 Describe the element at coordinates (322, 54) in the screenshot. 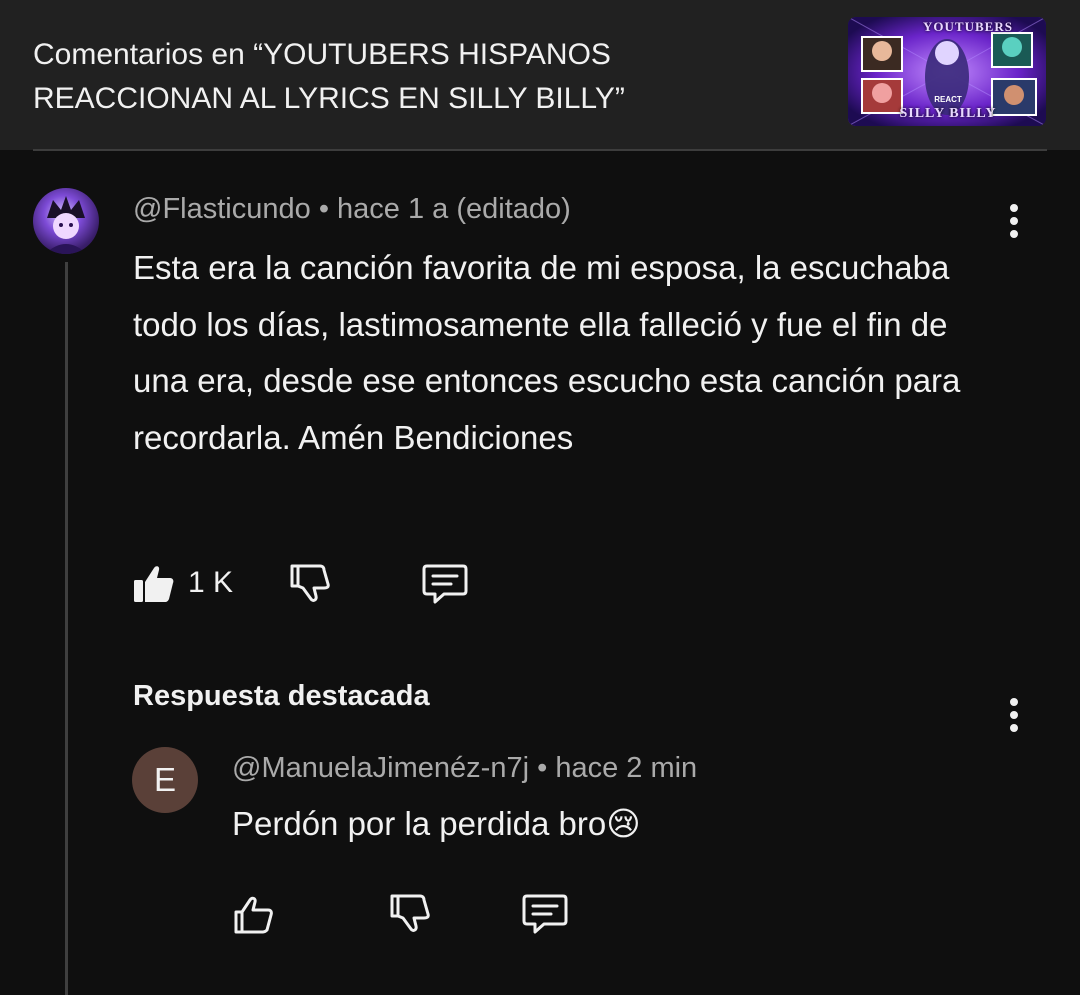

I see `video-title-line-1: Comentarios en “YOUTUBERS HISPANOS` at that location.